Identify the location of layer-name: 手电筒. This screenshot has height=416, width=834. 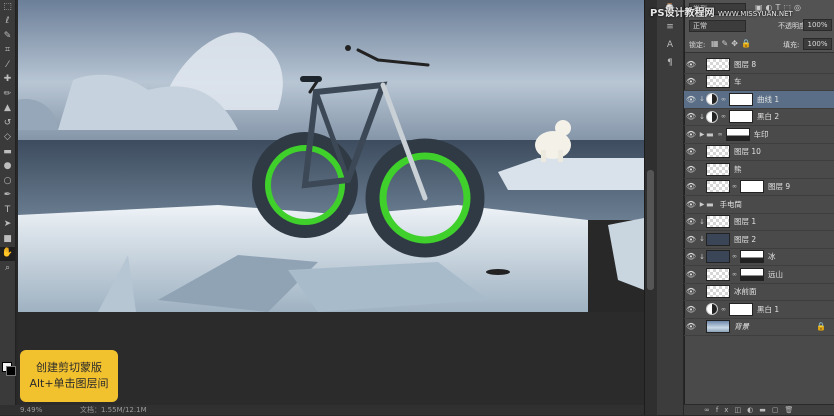
(731, 204).